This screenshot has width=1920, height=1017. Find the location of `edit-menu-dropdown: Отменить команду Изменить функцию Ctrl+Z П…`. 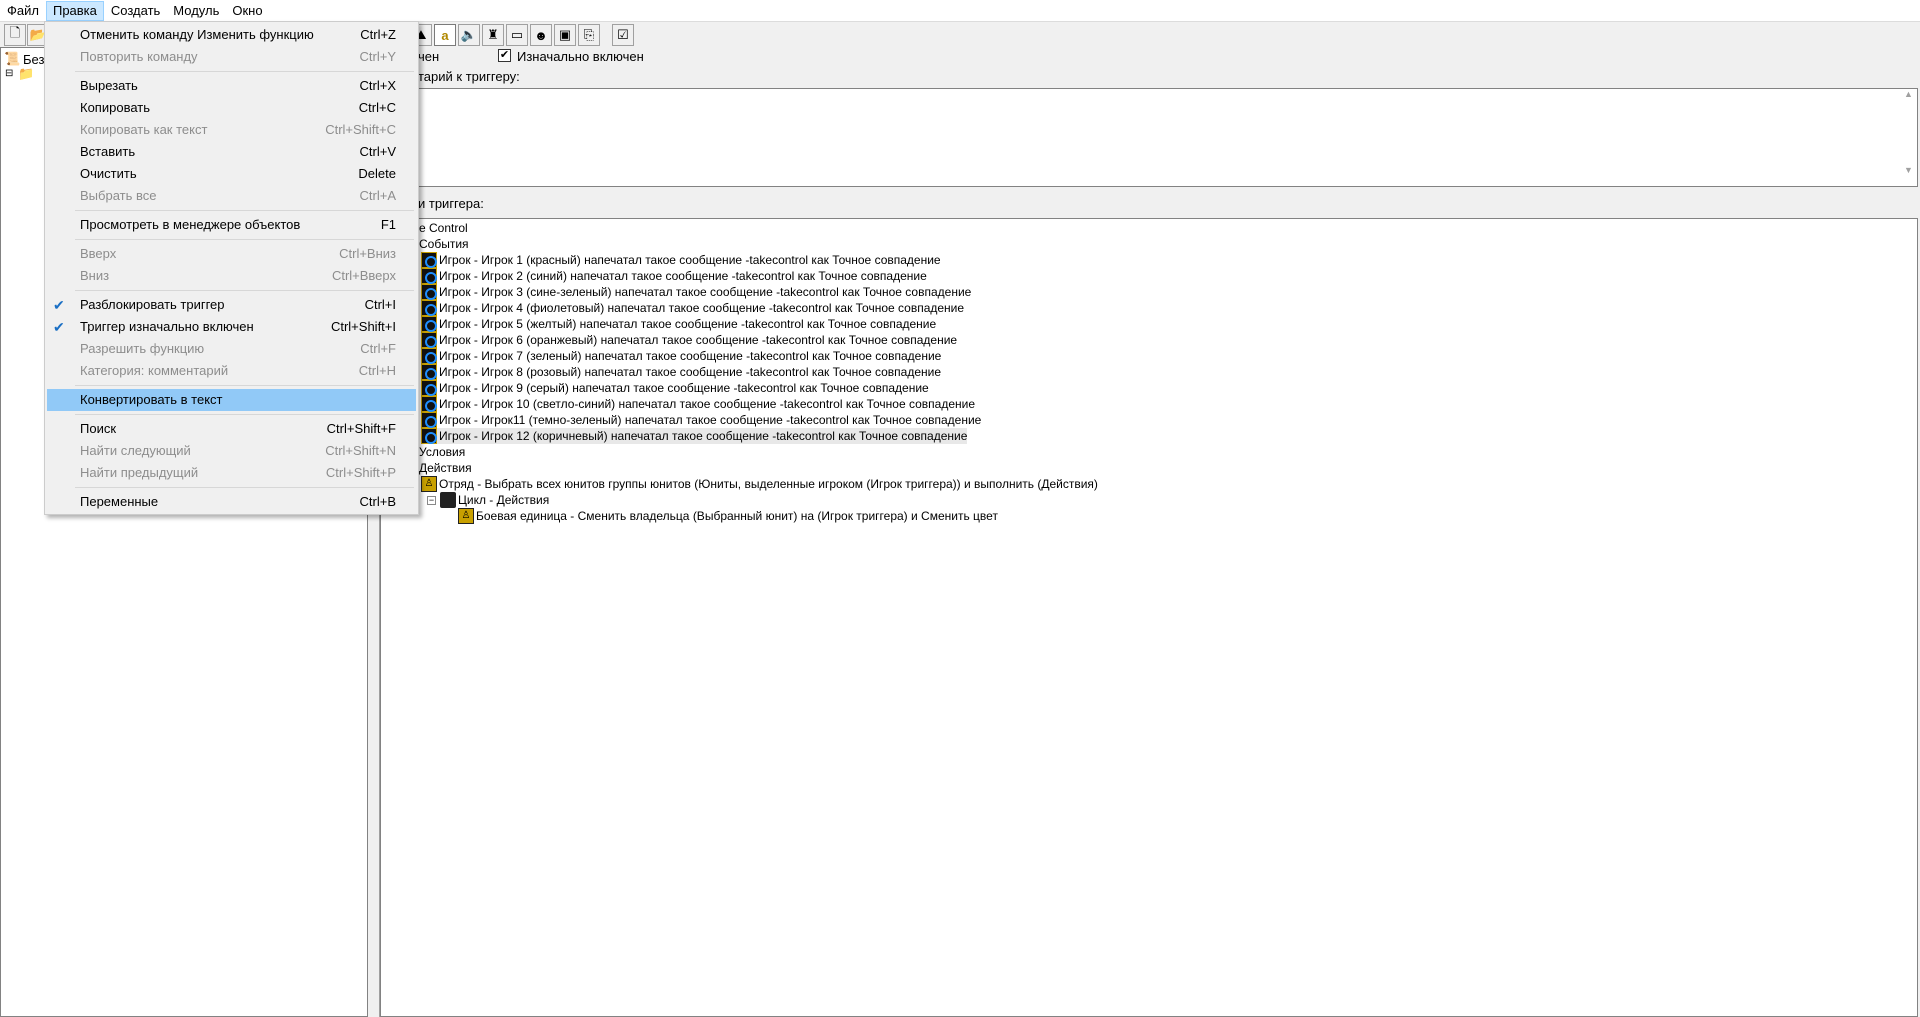

edit-menu-dropdown: Отменить команду Изменить функцию Ctrl+Z П… is located at coordinates (231, 268).